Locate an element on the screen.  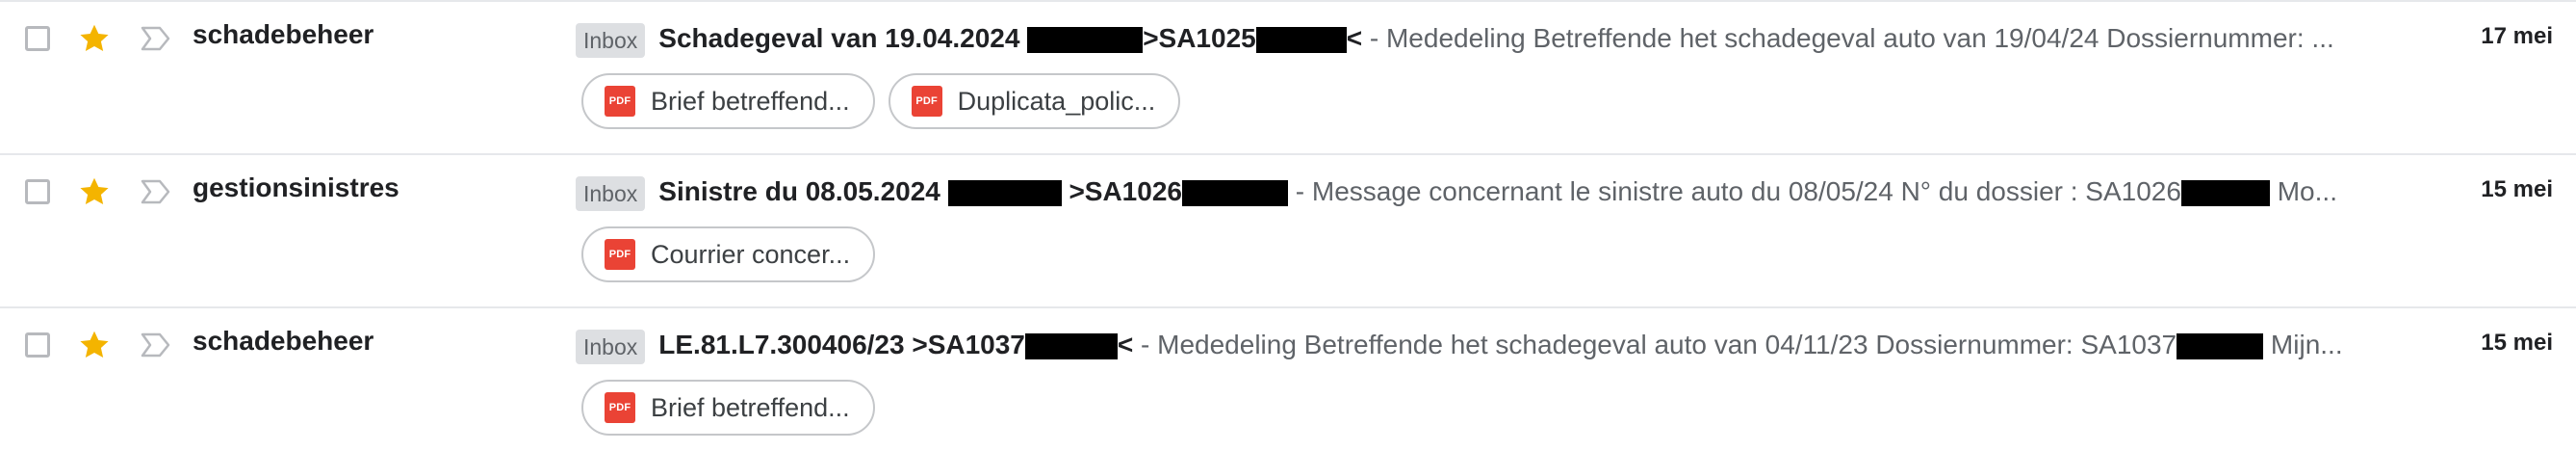
subject-text: Sinistre du 08.05.2024 is located at coordinates (803, 191).